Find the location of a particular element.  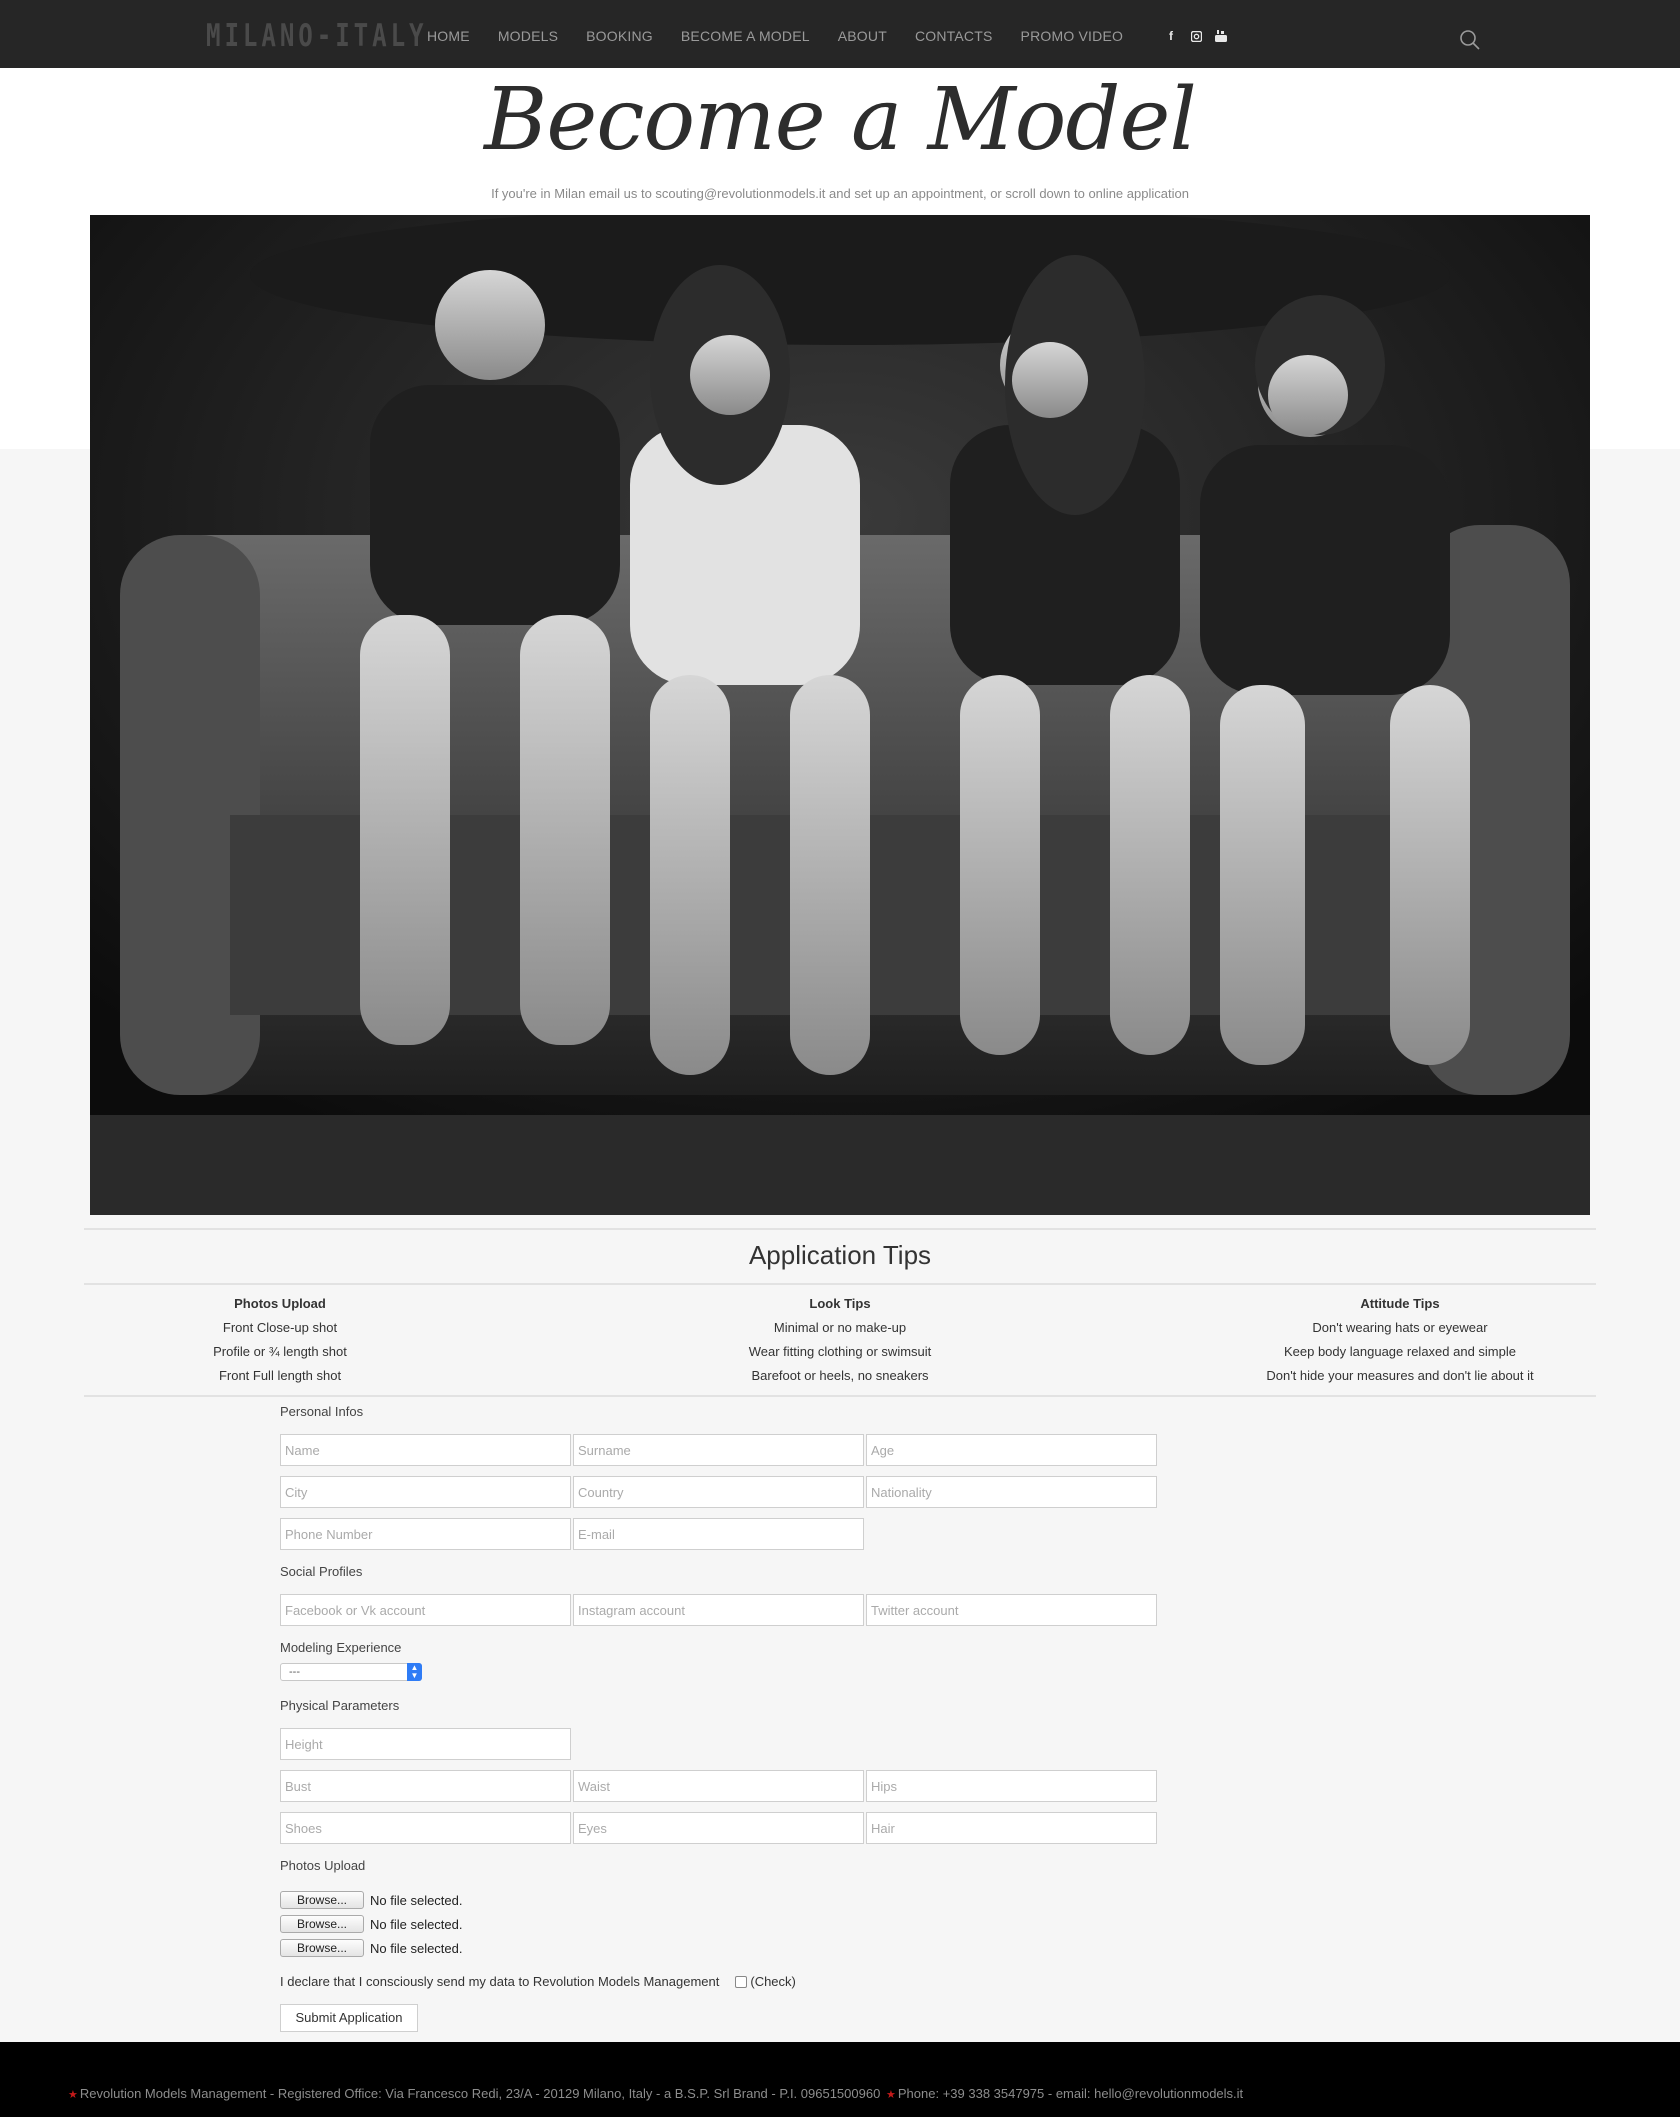

surname-field is located at coordinates (718, 1450).